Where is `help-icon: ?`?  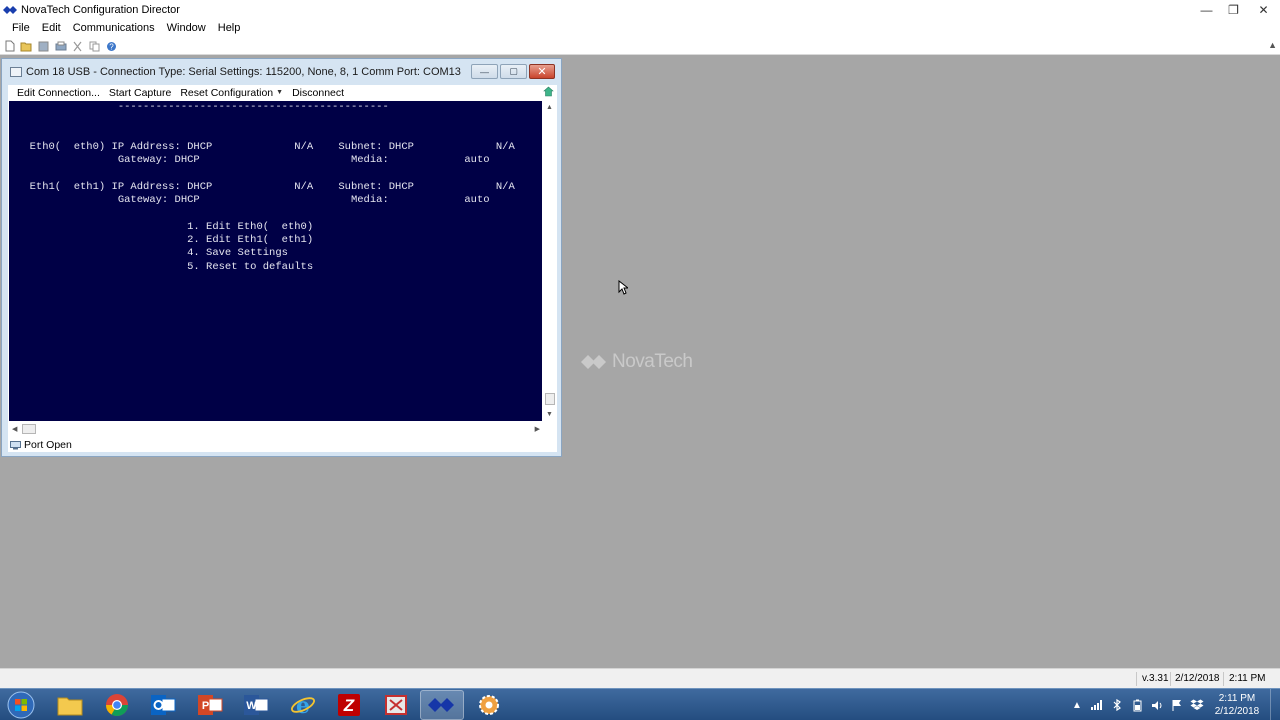
help-icon: ? is located at coordinates (111, 46).